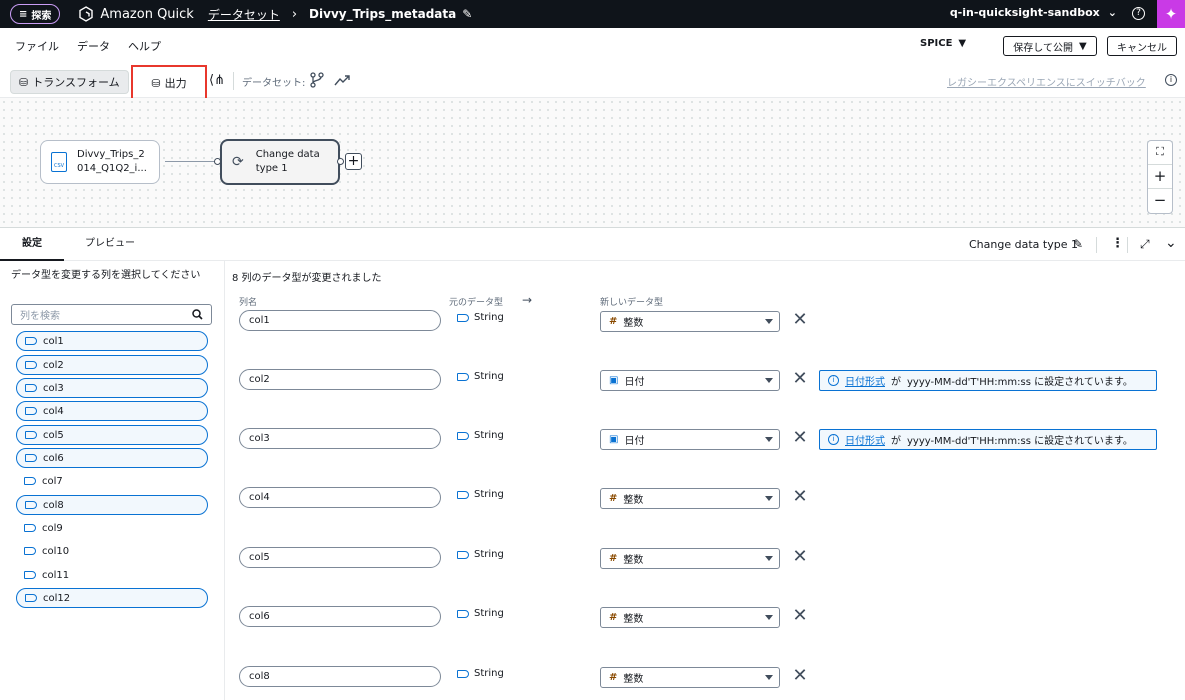 This screenshot has width=1185, height=700. What do you see at coordinates (294, 14) in the screenshot?
I see `chevron-right-icon: ›` at bounding box center [294, 14].